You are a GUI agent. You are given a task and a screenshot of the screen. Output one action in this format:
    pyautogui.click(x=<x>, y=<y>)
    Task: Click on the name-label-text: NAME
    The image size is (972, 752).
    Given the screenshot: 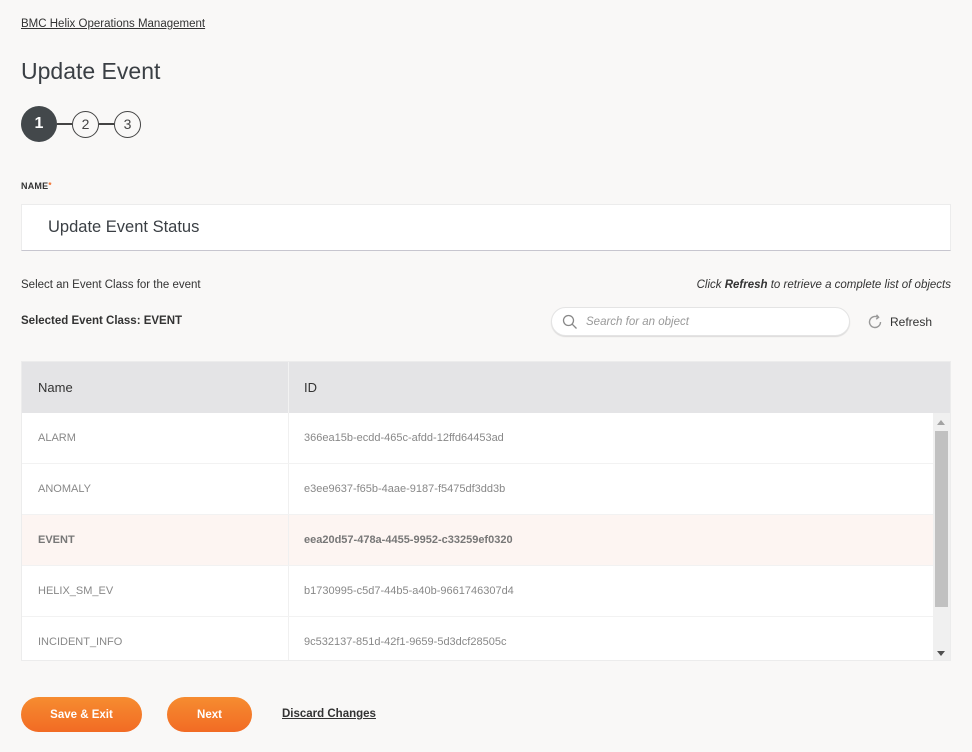 What is the action you would take?
    pyautogui.click(x=35, y=186)
    